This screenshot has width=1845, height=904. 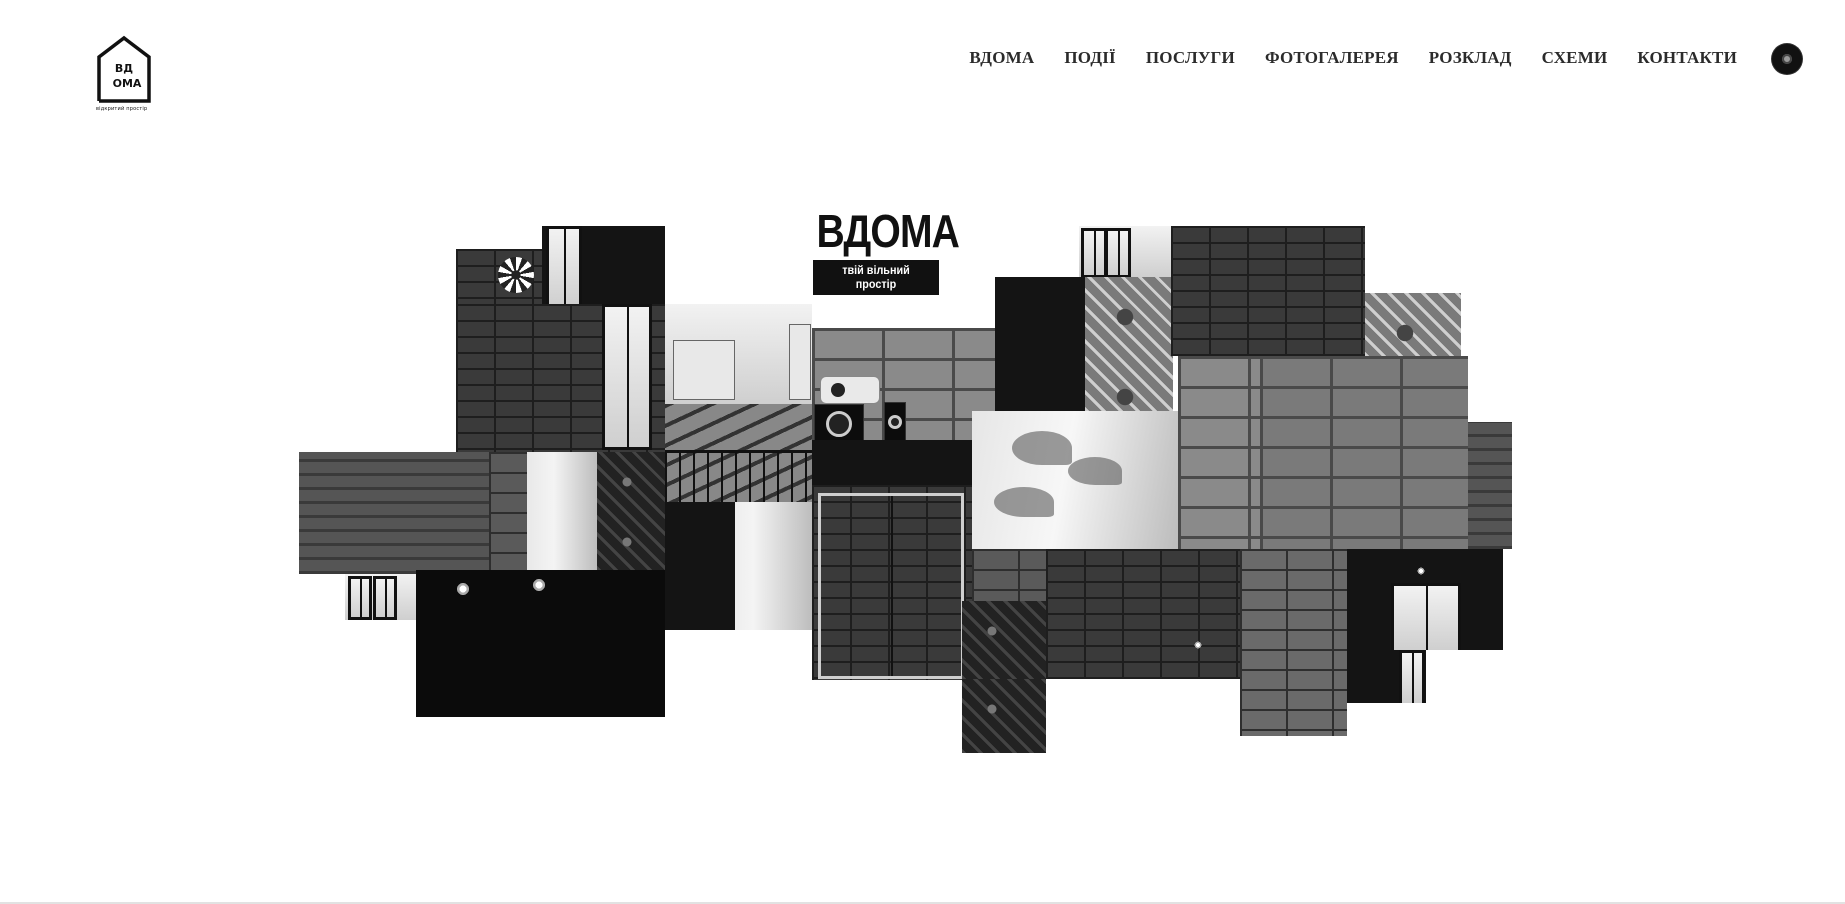 What do you see at coordinates (891, 586) in the screenshot?
I see `door-outline` at bounding box center [891, 586].